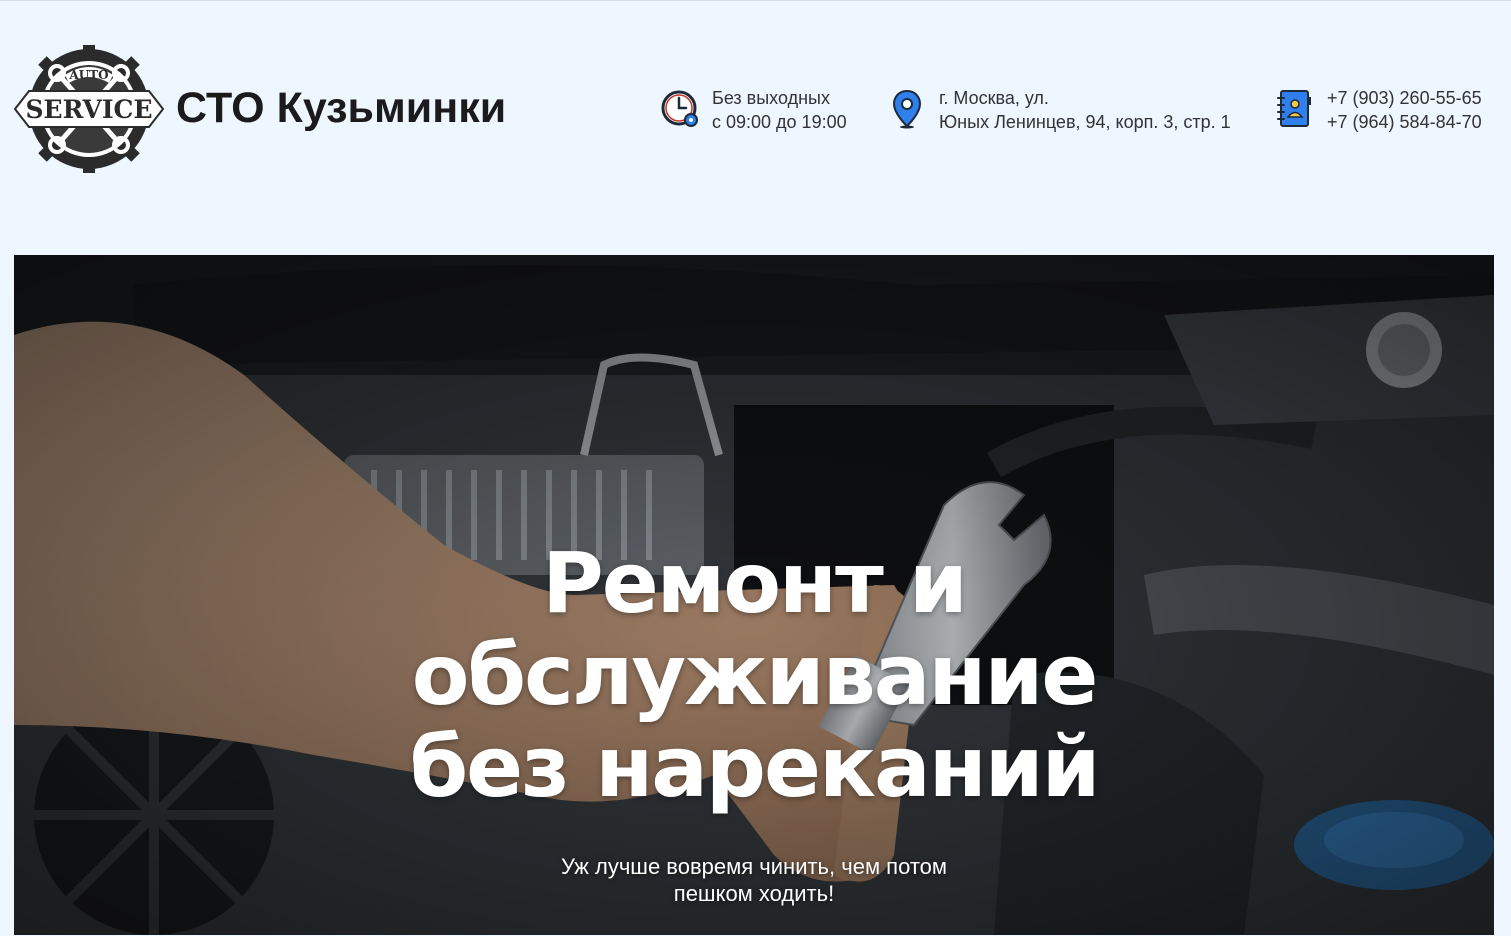  What do you see at coordinates (88, 75) in the screenshot?
I see `logo-top-word: AUTO` at bounding box center [88, 75].